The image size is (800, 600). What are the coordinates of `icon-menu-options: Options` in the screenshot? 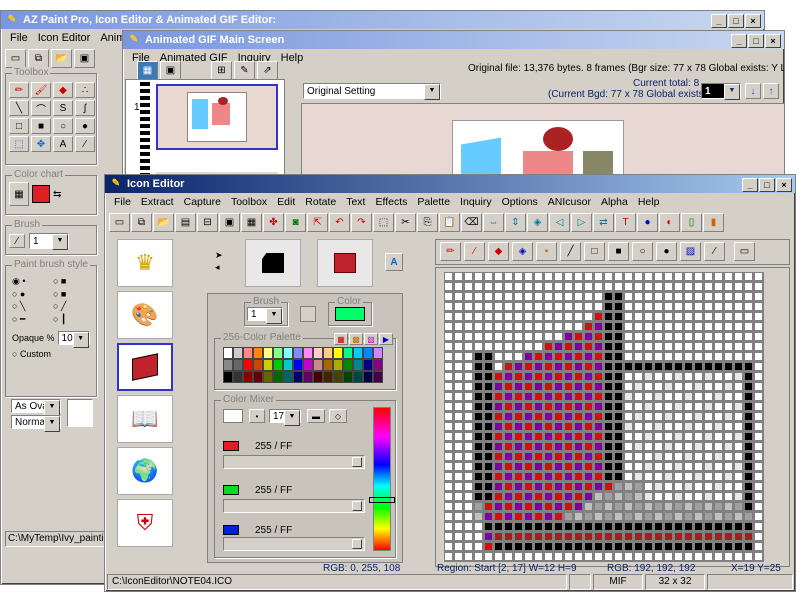 It's located at (520, 202).